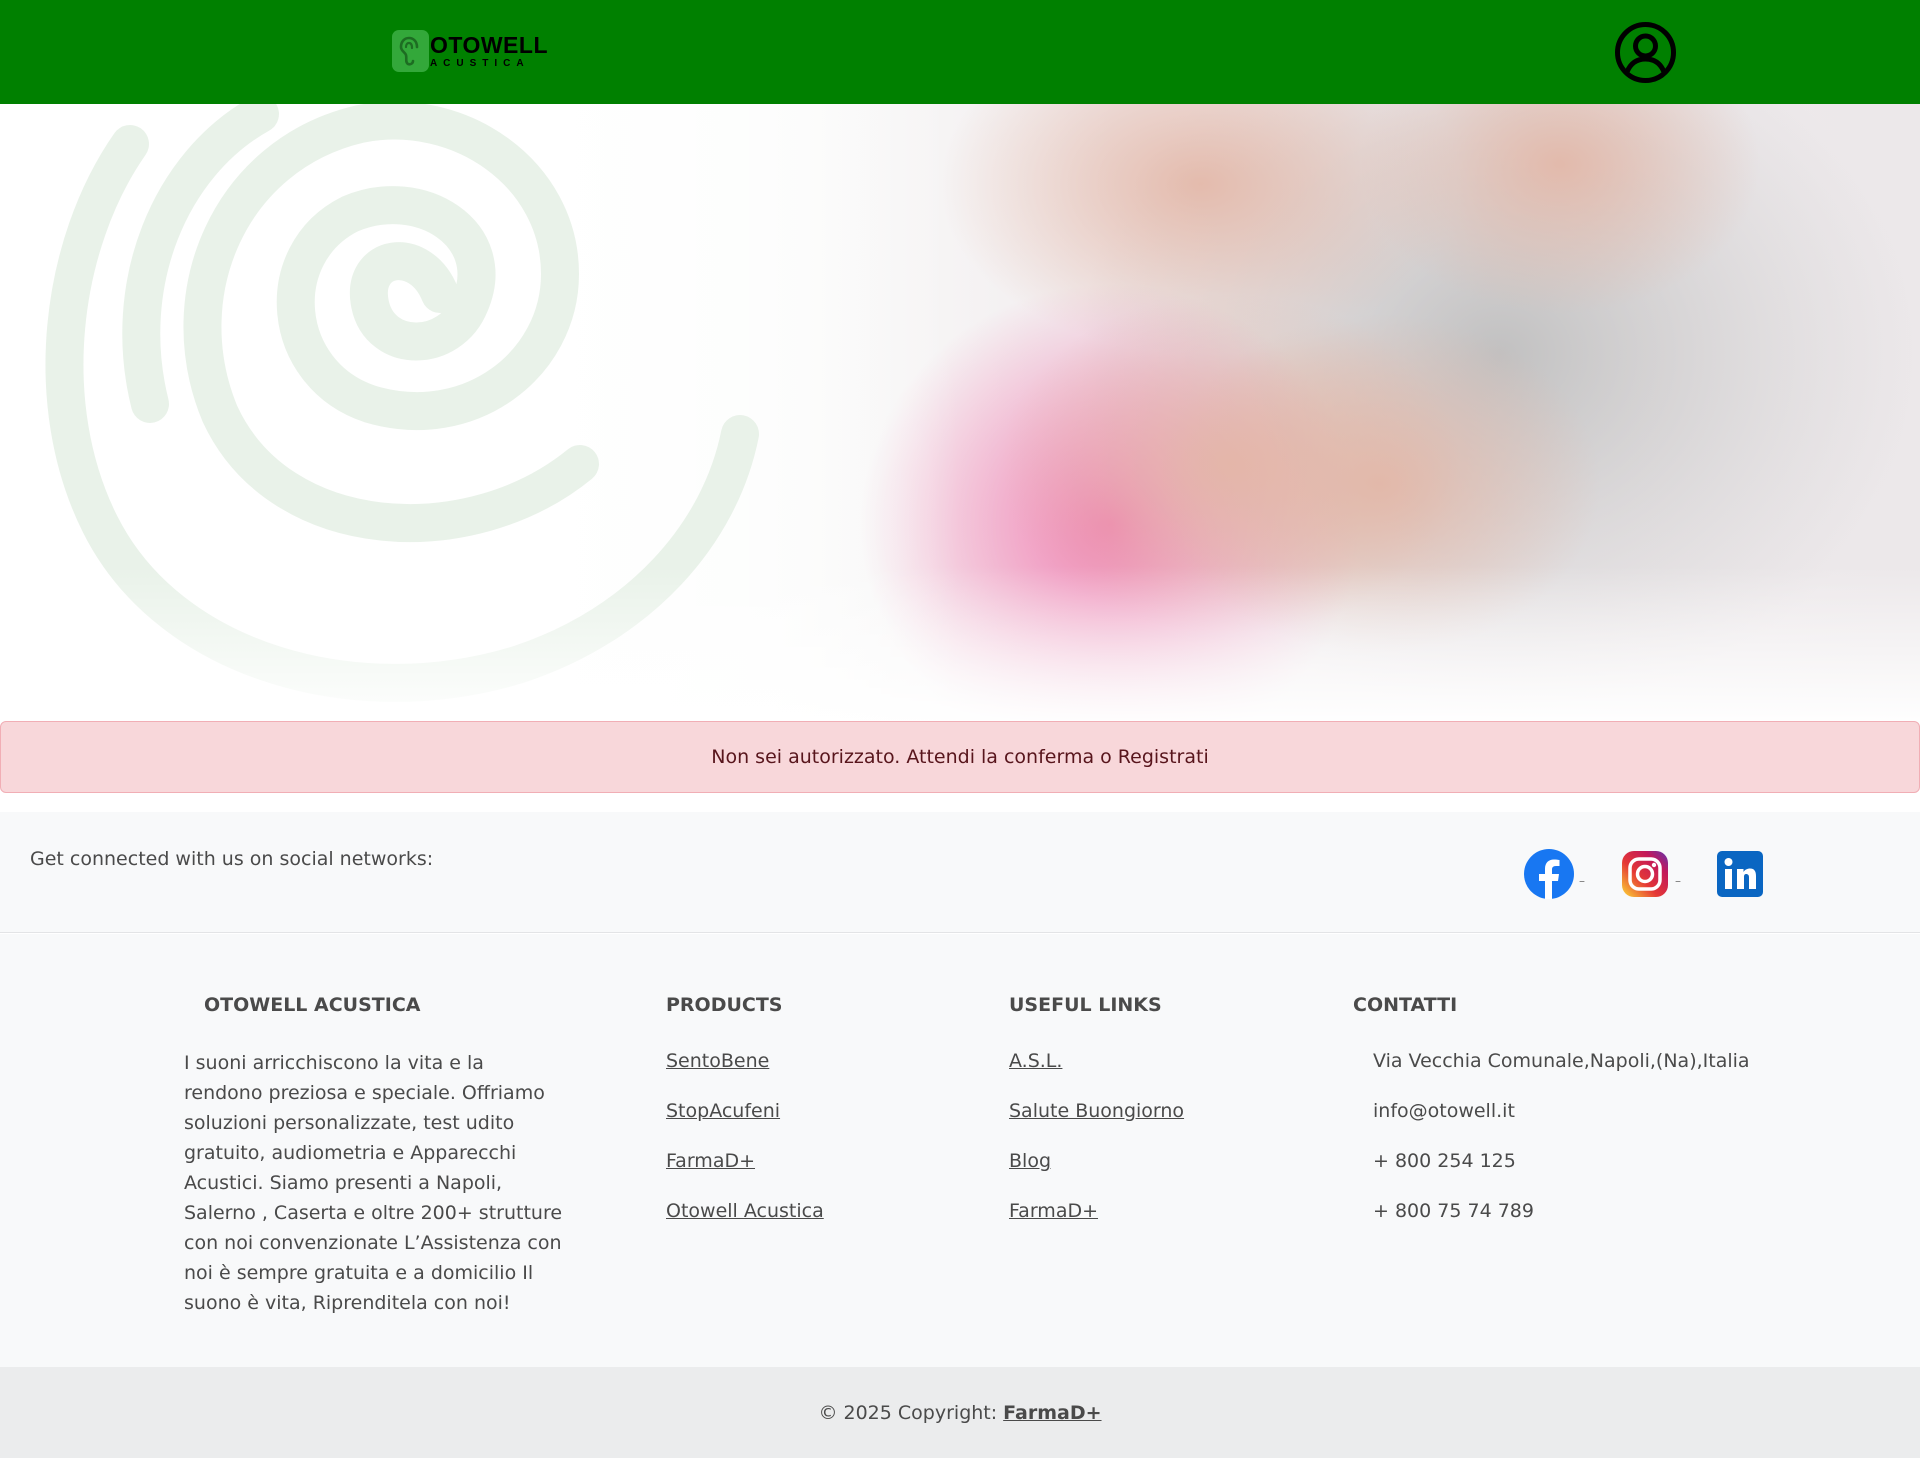 The height and width of the screenshot is (1458, 1920). Describe the element at coordinates (1053, 1211) in the screenshot. I see `footer-useful-link: FarmaD+` at that location.